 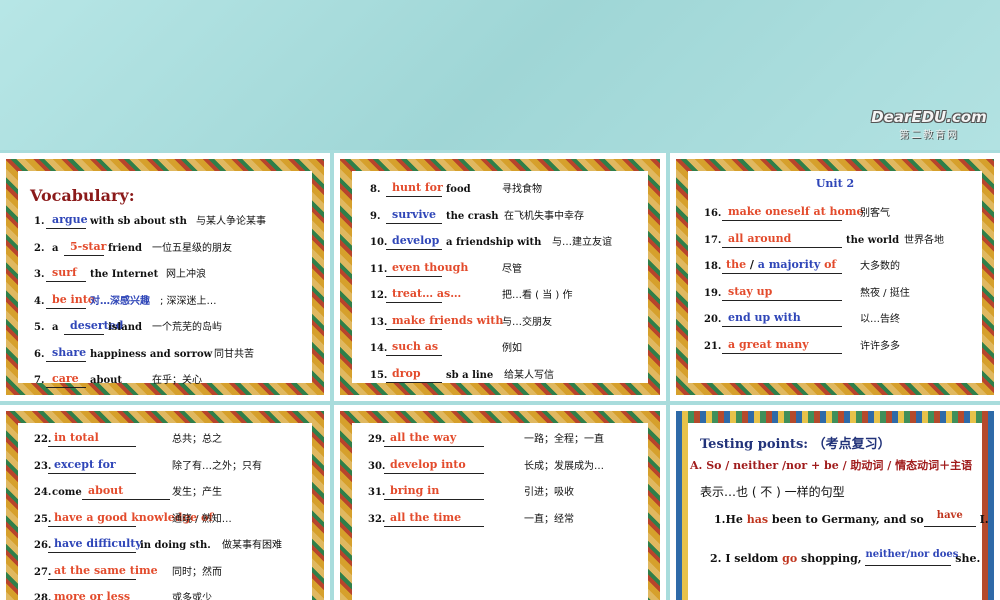 I want to click on chinese-meaning: 在飞机失事中幸存, so click(x=544, y=216).